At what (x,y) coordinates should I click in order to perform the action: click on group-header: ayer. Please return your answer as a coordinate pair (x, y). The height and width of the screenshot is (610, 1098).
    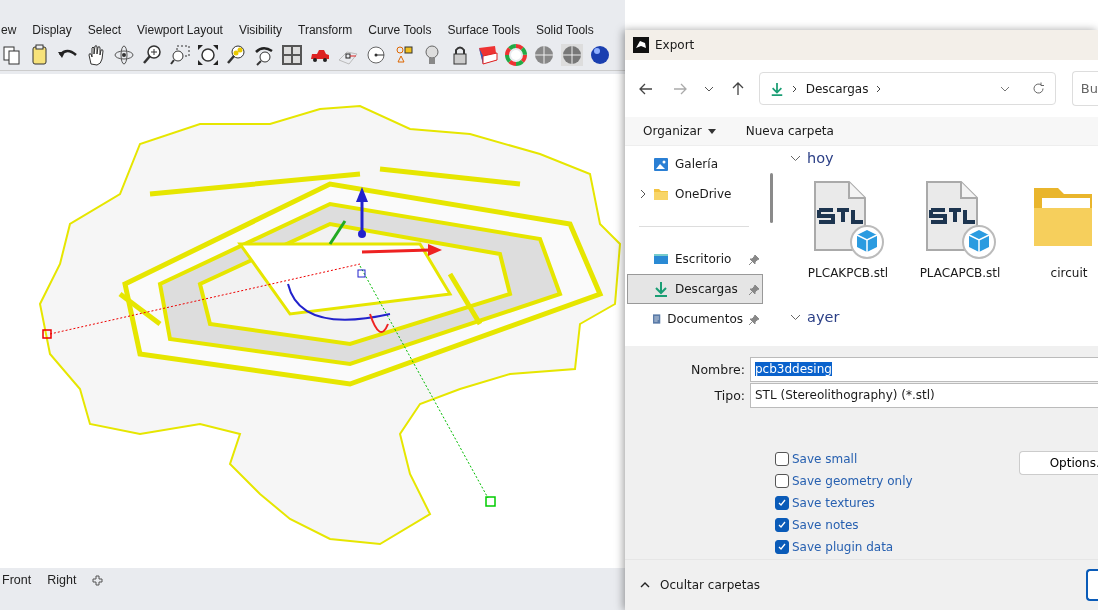
    Looking at the image, I should click on (823, 317).